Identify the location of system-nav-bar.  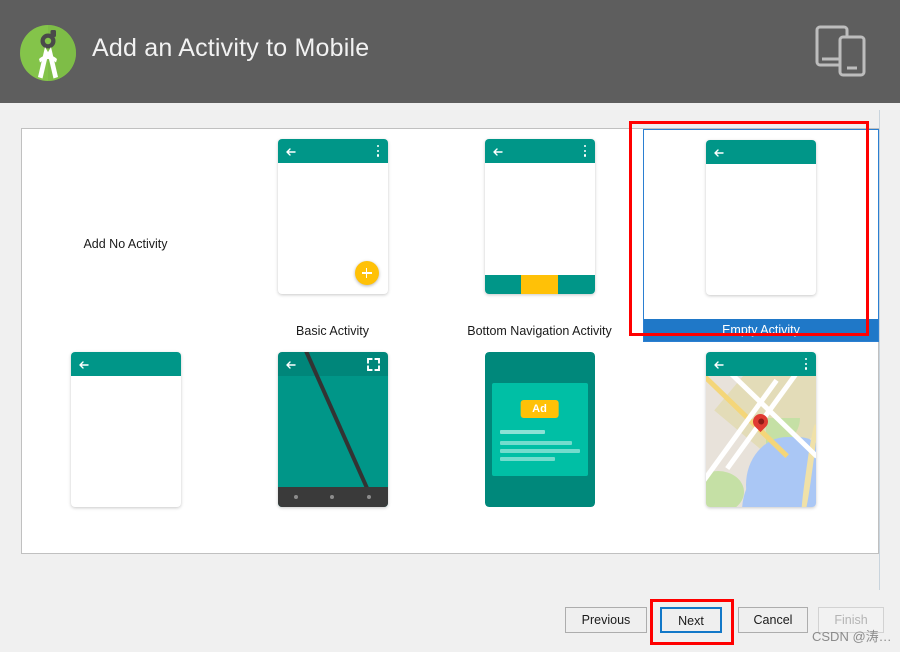
(332, 497).